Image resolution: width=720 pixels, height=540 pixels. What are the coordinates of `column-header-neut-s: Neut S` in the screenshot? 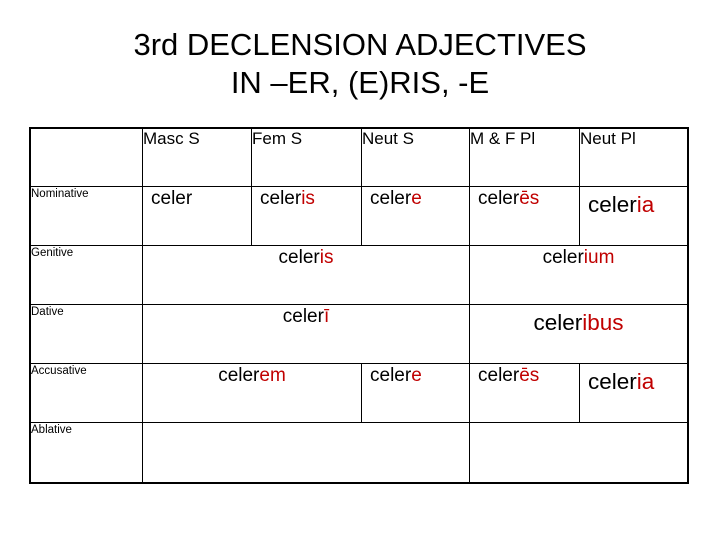 It's located at (415, 157).